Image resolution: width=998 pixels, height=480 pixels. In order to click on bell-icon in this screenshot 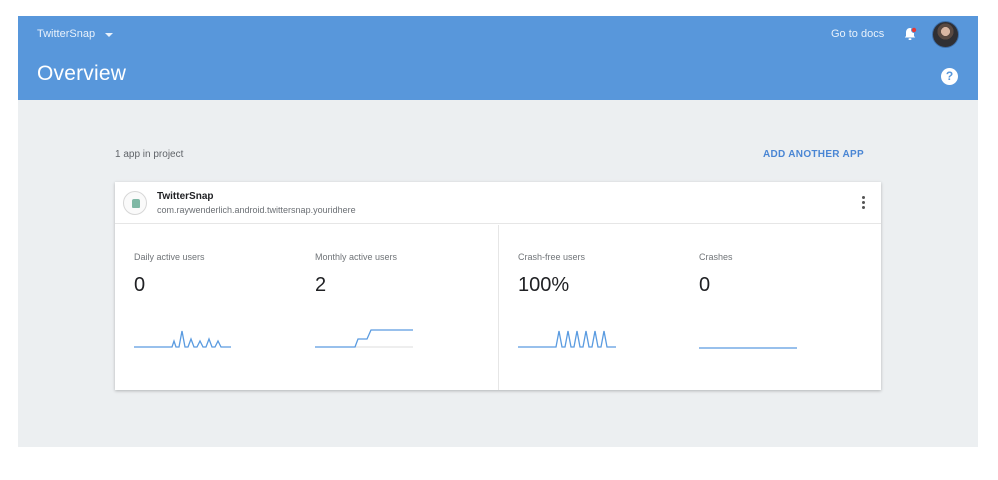, I will do `click(910, 34)`.